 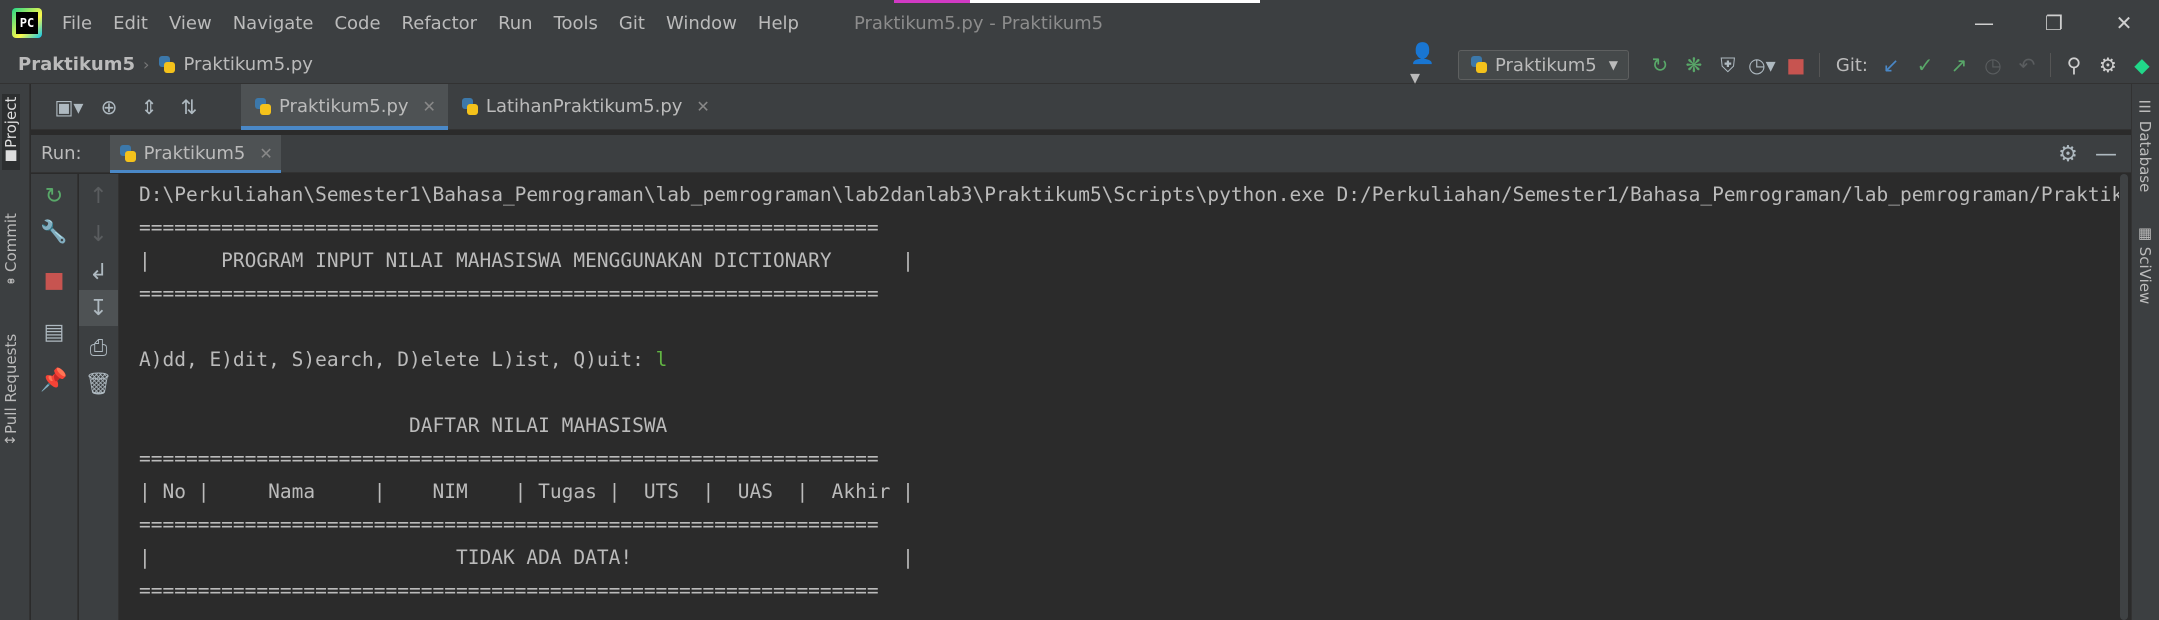 What do you see at coordinates (1959, 65) in the screenshot?
I see `git-push-icon: ↗` at bounding box center [1959, 65].